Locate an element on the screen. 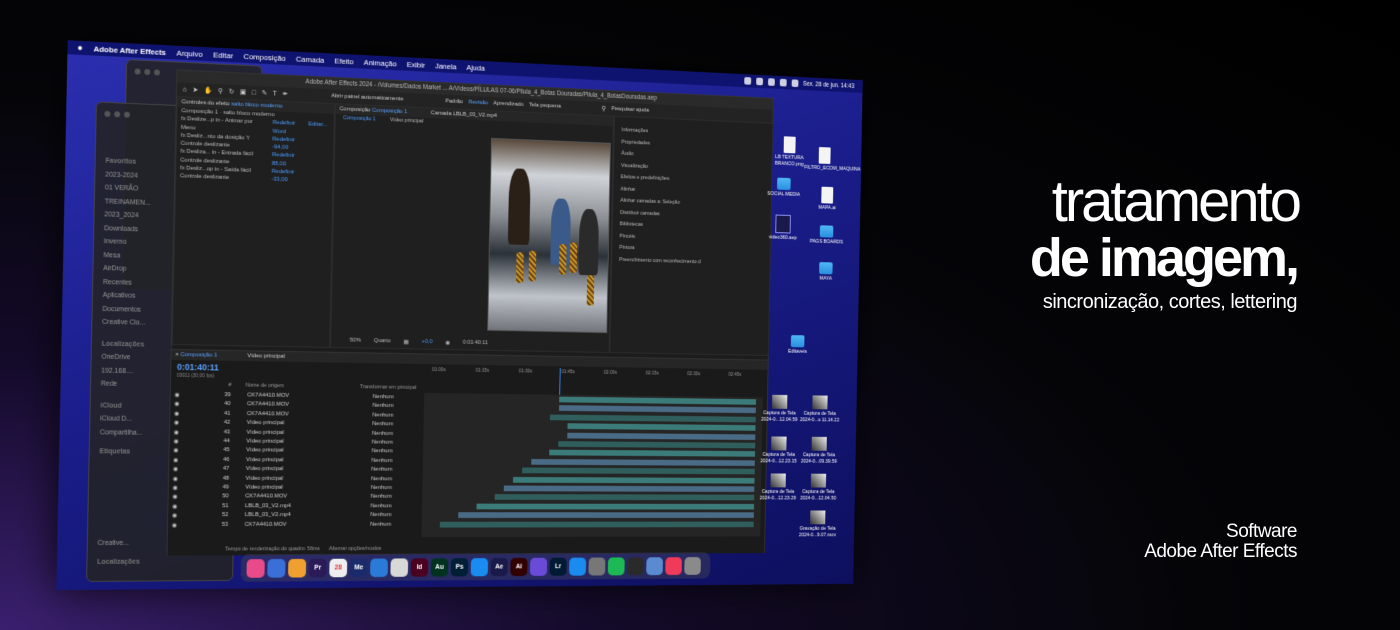 The height and width of the screenshot is (630, 1400). zoom-tool-icon: ⚲ is located at coordinates (220, 91).